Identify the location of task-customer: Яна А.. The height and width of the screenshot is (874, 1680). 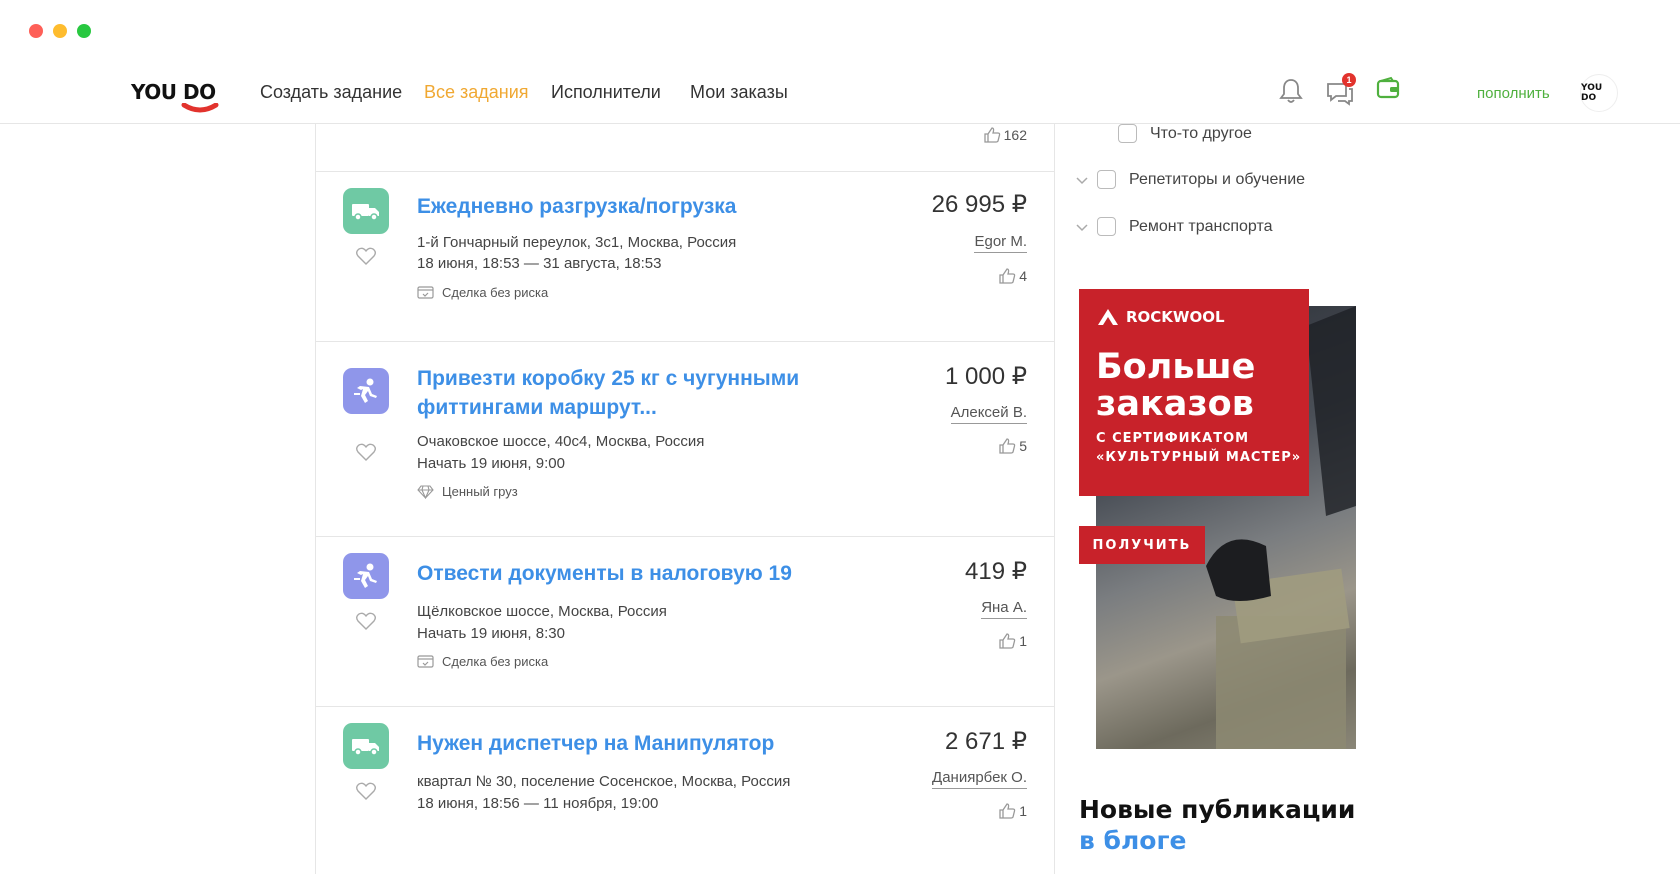
(1004, 609).